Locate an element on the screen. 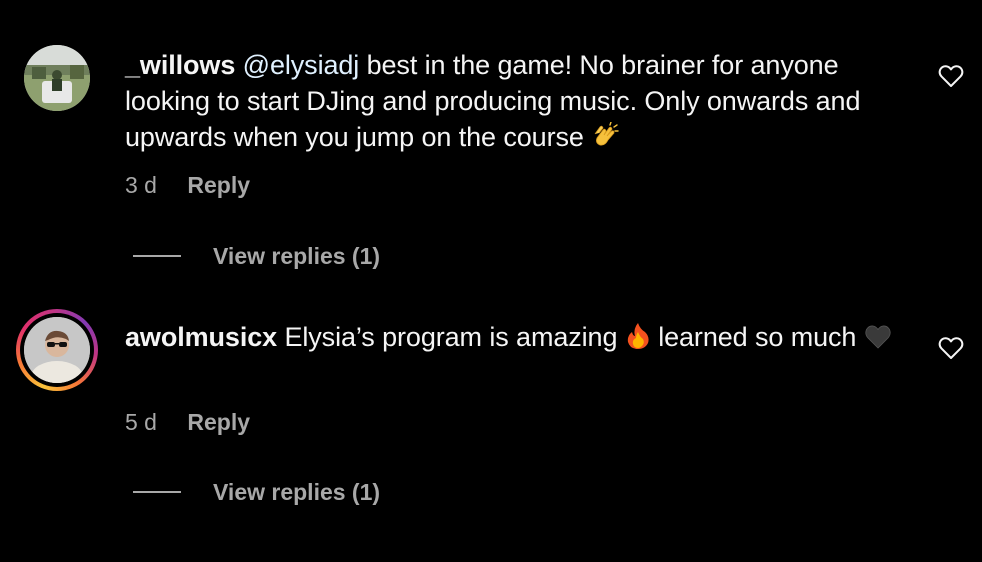  comment-meta: 3 d Reply is located at coordinates (187, 185).